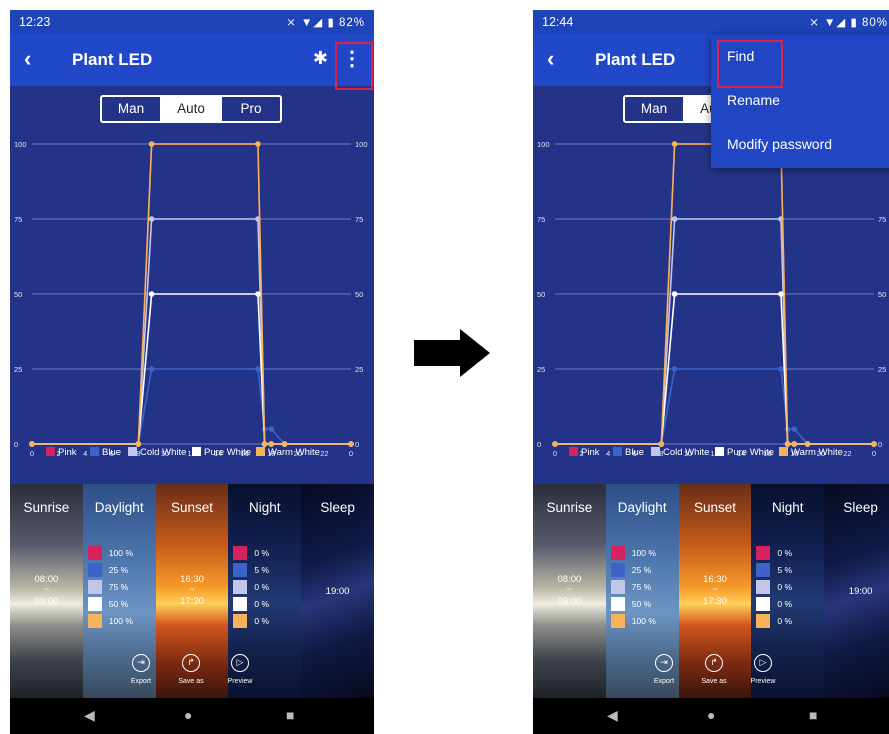  What do you see at coordinates (750, 452) in the screenshot?
I see `legend-label: Pure White` at bounding box center [750, 452].